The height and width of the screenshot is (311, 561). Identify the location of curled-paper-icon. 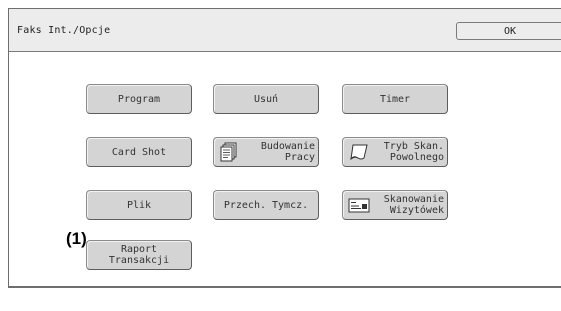
(359, 152).